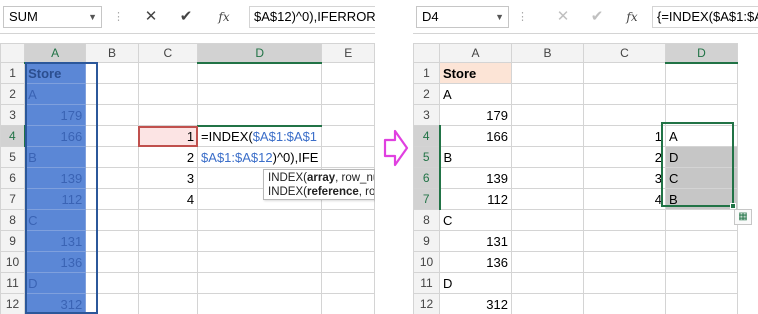 Image resolution: width=758 pixels, height=314 pixels. I want to click on cell-c10, so click(168, 262).